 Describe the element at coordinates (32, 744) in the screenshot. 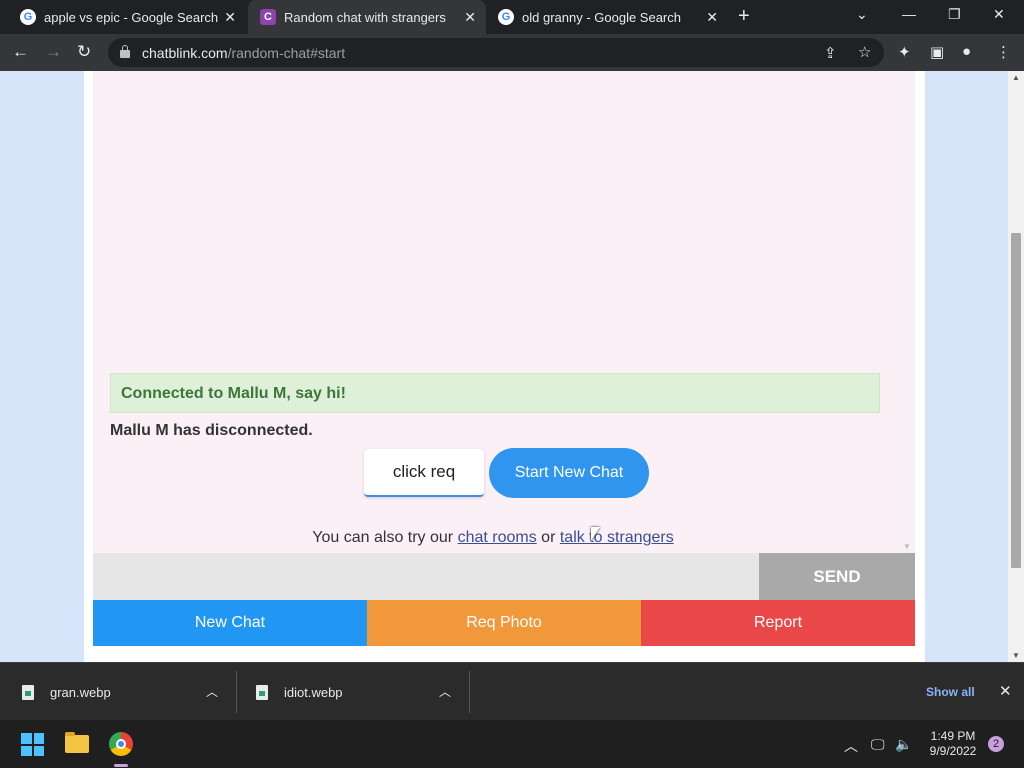

I see `windows-start-icon` at that location.